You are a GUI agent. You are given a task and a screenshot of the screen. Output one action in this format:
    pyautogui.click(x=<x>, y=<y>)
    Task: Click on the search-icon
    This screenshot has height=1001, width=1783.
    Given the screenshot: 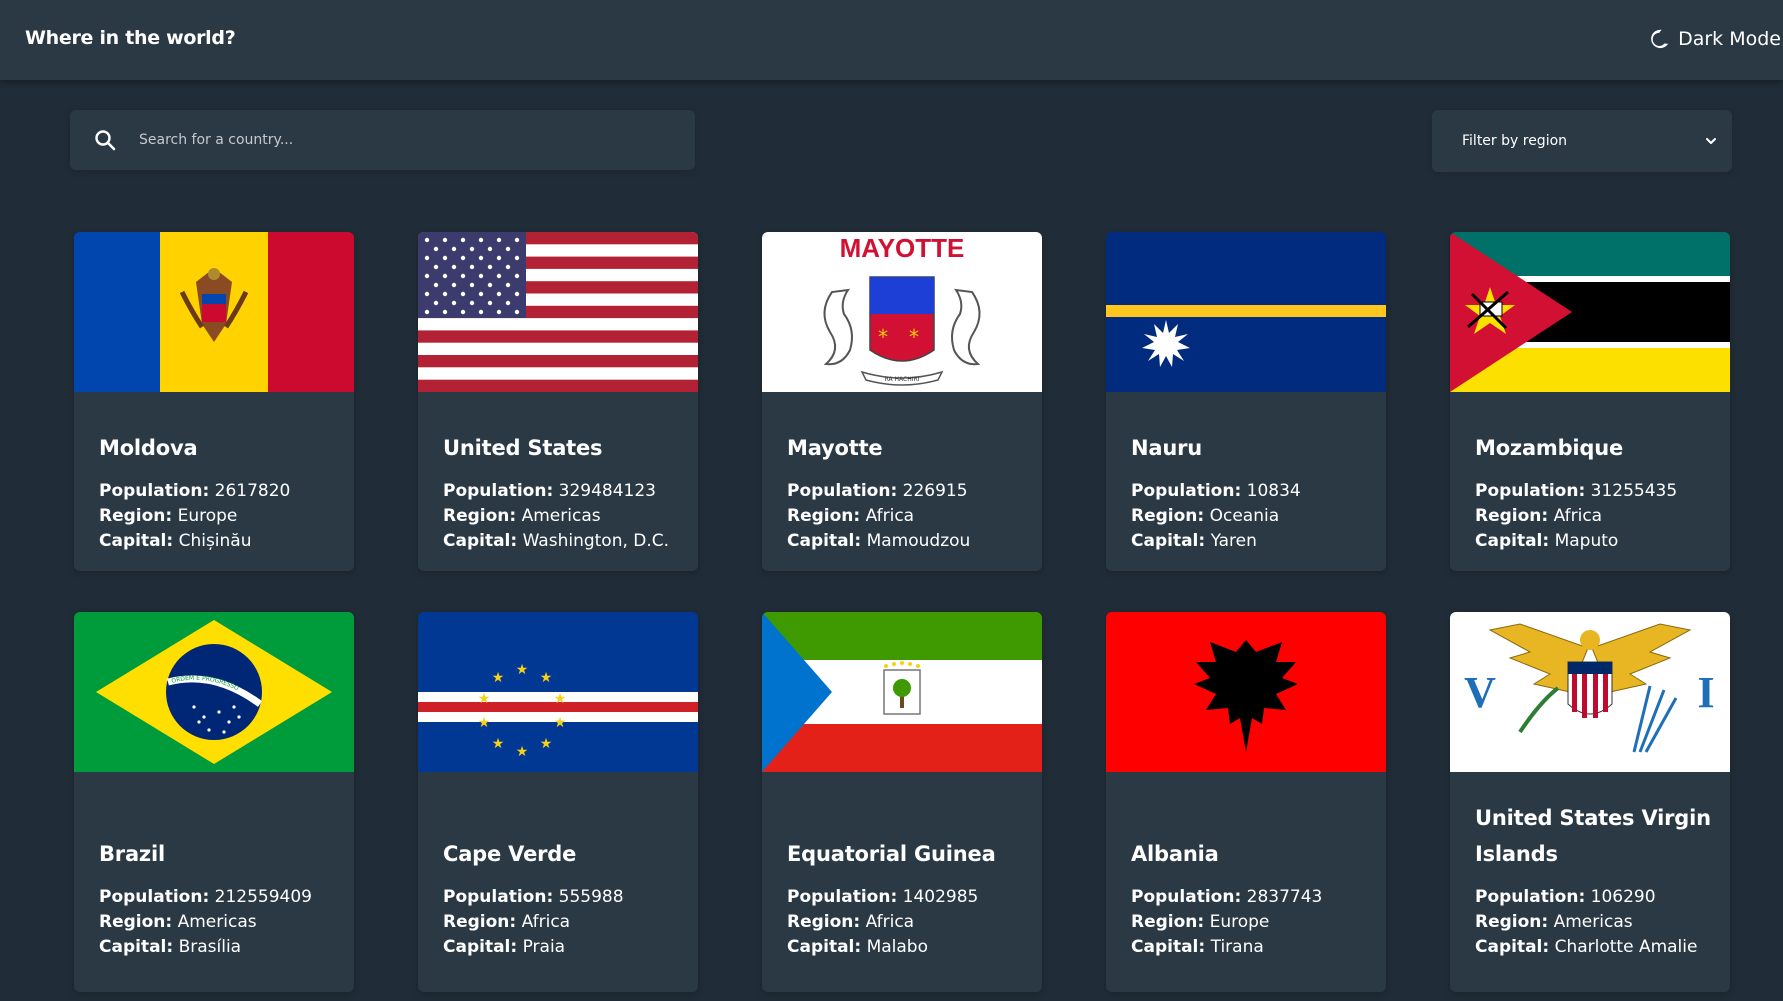 What is the action you would take?
    pyautogui.click(x=105, y=140)
    